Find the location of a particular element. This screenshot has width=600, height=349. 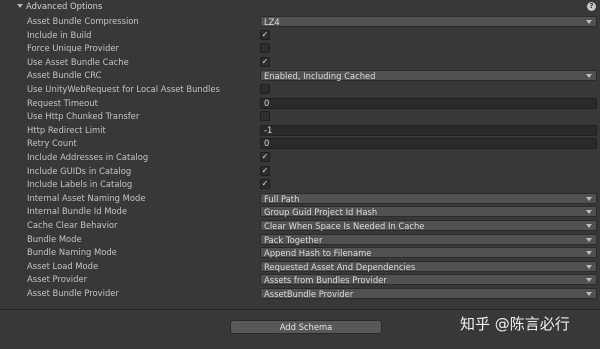

option-label: Asset Bundle Provider is located at coordinates (73, 293).